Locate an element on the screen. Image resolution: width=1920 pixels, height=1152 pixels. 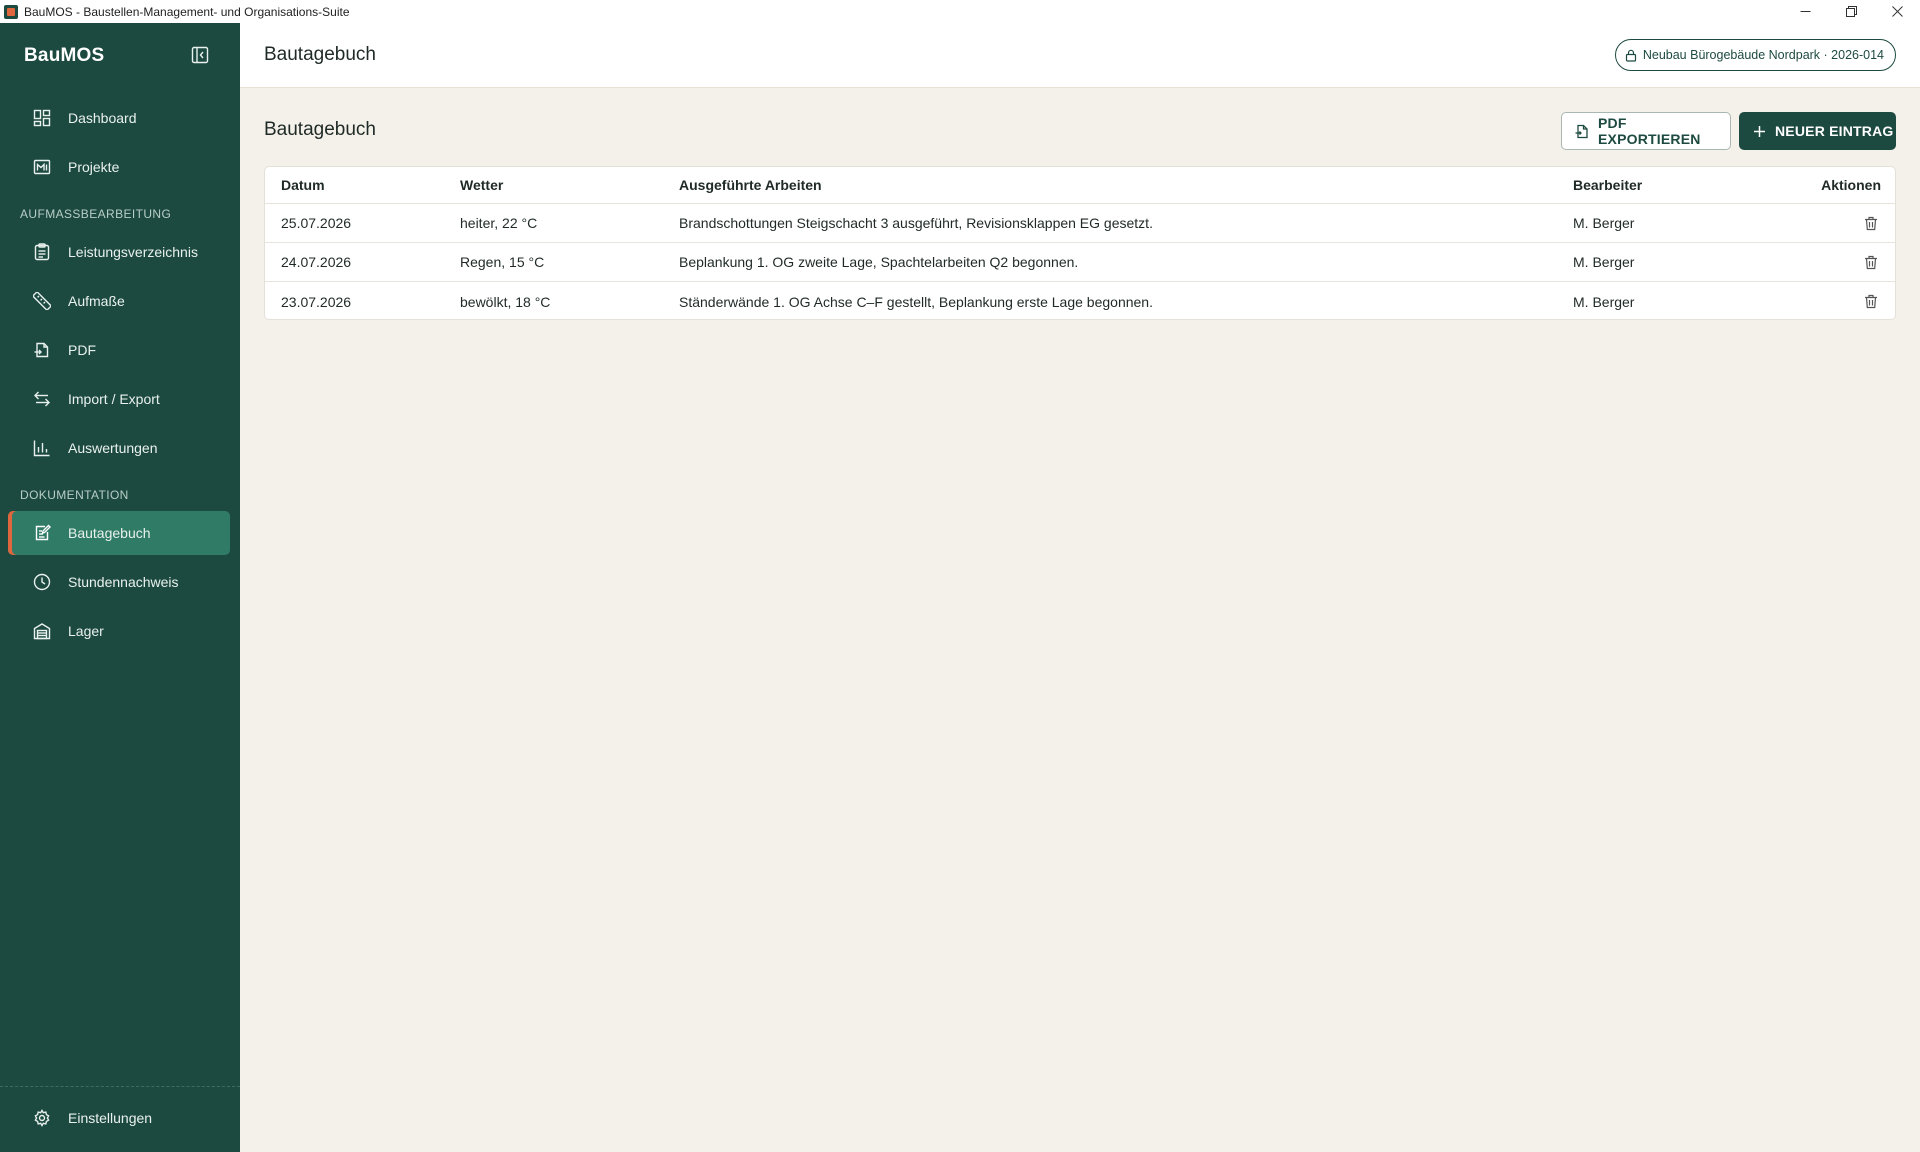
sidebar-item-label: Import / Export is located at coordinates (114, 399).